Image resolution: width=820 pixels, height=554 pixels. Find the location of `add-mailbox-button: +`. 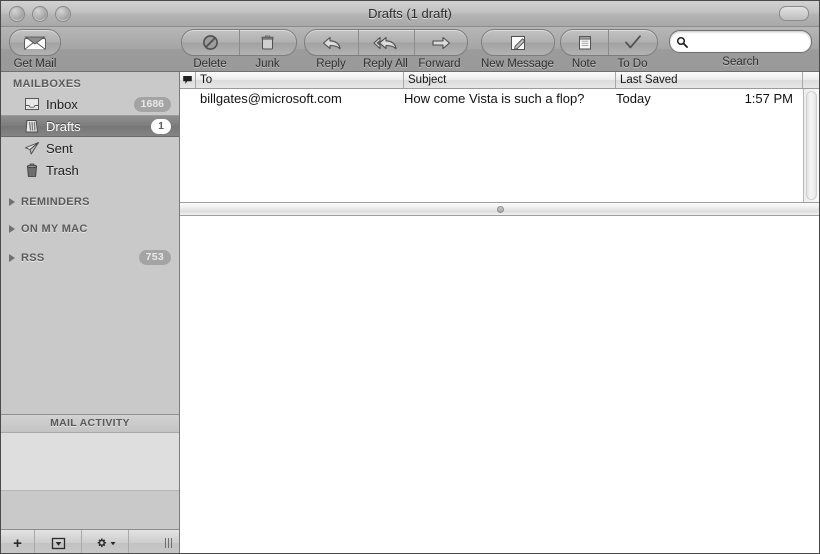

add-mailbox-button: + is located at coordinates (18, 541).